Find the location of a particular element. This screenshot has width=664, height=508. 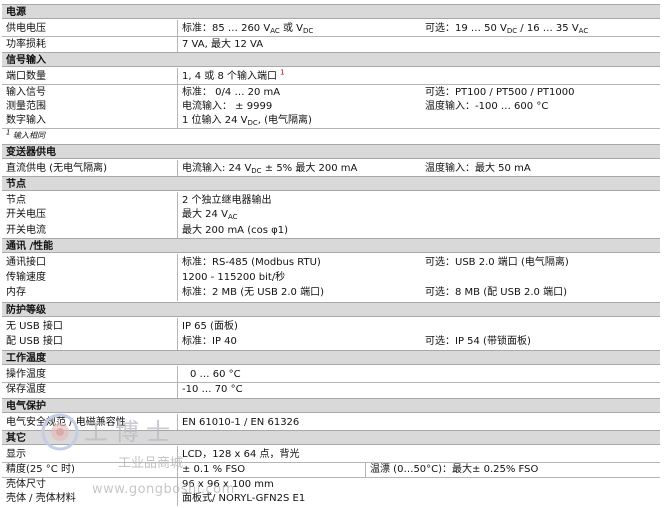

operating-temp-value: 0 … 60 °C is located at coordinates (215, 374).